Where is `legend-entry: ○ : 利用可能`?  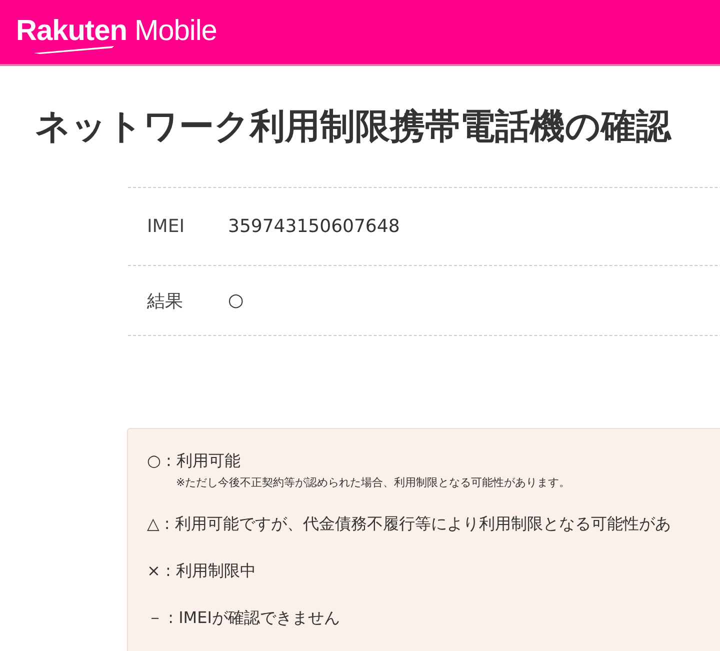 legend-entry: ○ : 利用可能 is located at coordinates (194, 461).